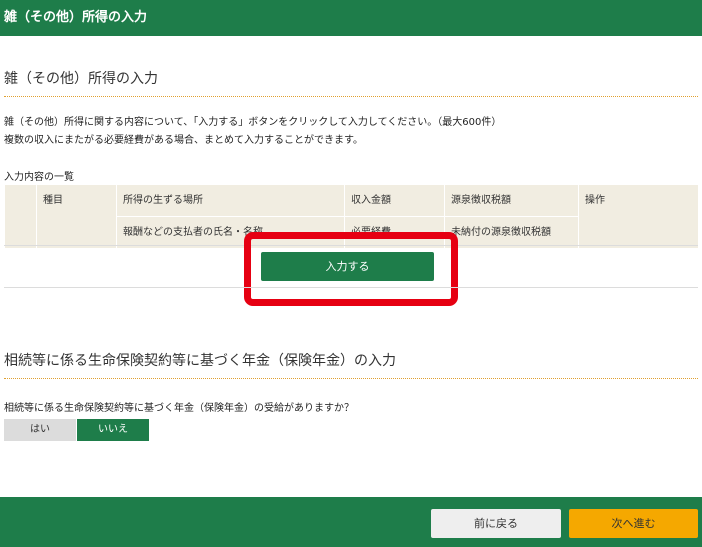  I want to click on page-header-title: 雑（その他）所得の入力, so click(76, 17).